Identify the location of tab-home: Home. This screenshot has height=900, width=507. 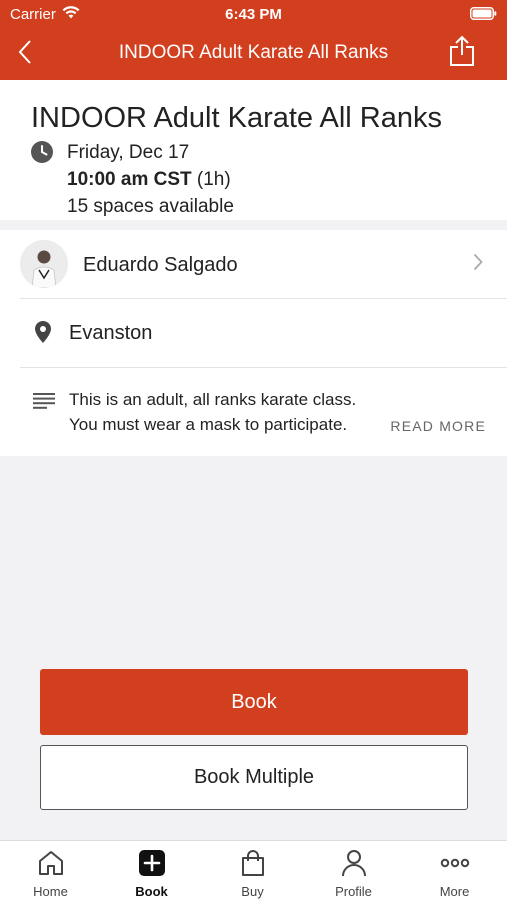
(50, 870).